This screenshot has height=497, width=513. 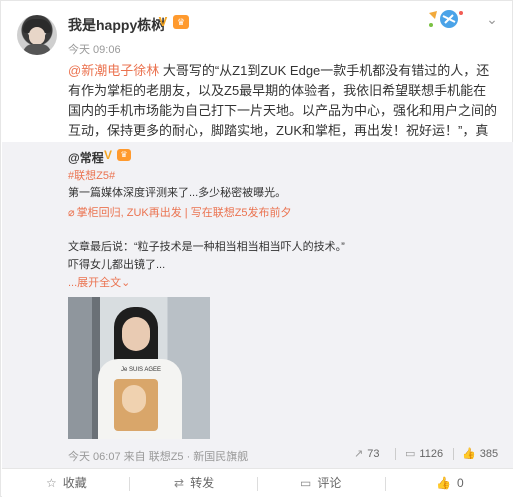 I want to click on like-count: 385, so click(x=489, y=454).